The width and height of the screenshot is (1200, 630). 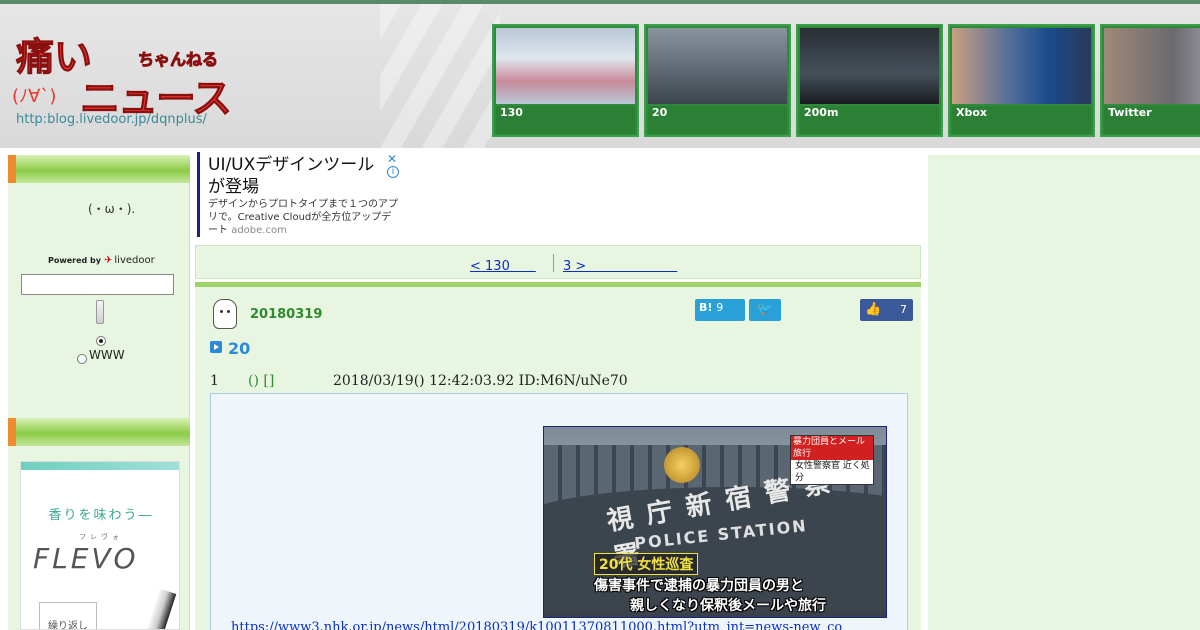 I want to click on twitter-bird-icon: 🐦, so click(x=765, y=309).